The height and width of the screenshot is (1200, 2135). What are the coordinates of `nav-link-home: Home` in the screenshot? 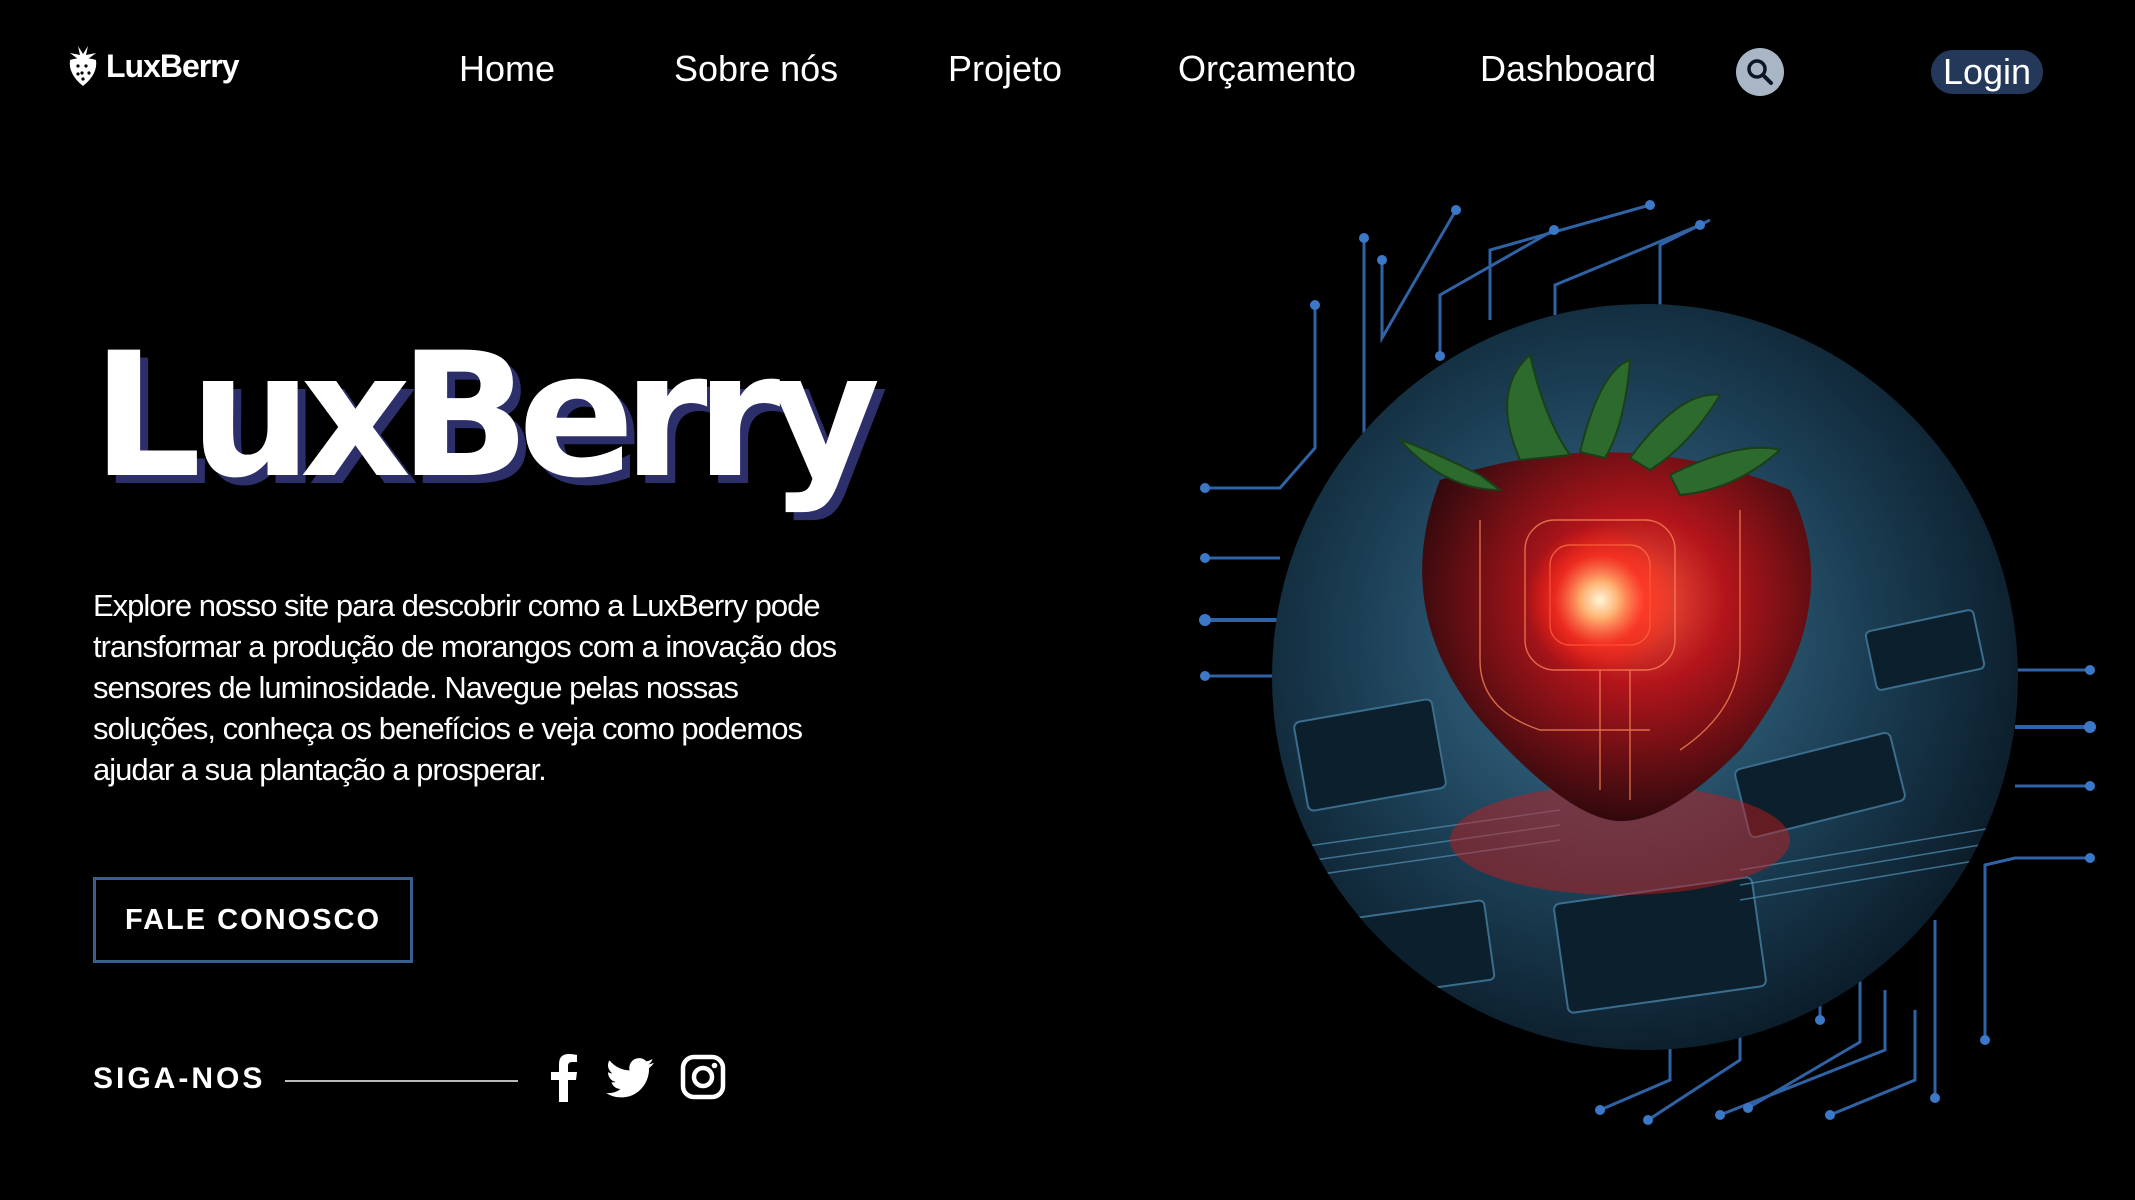 It's located at (507, 69).